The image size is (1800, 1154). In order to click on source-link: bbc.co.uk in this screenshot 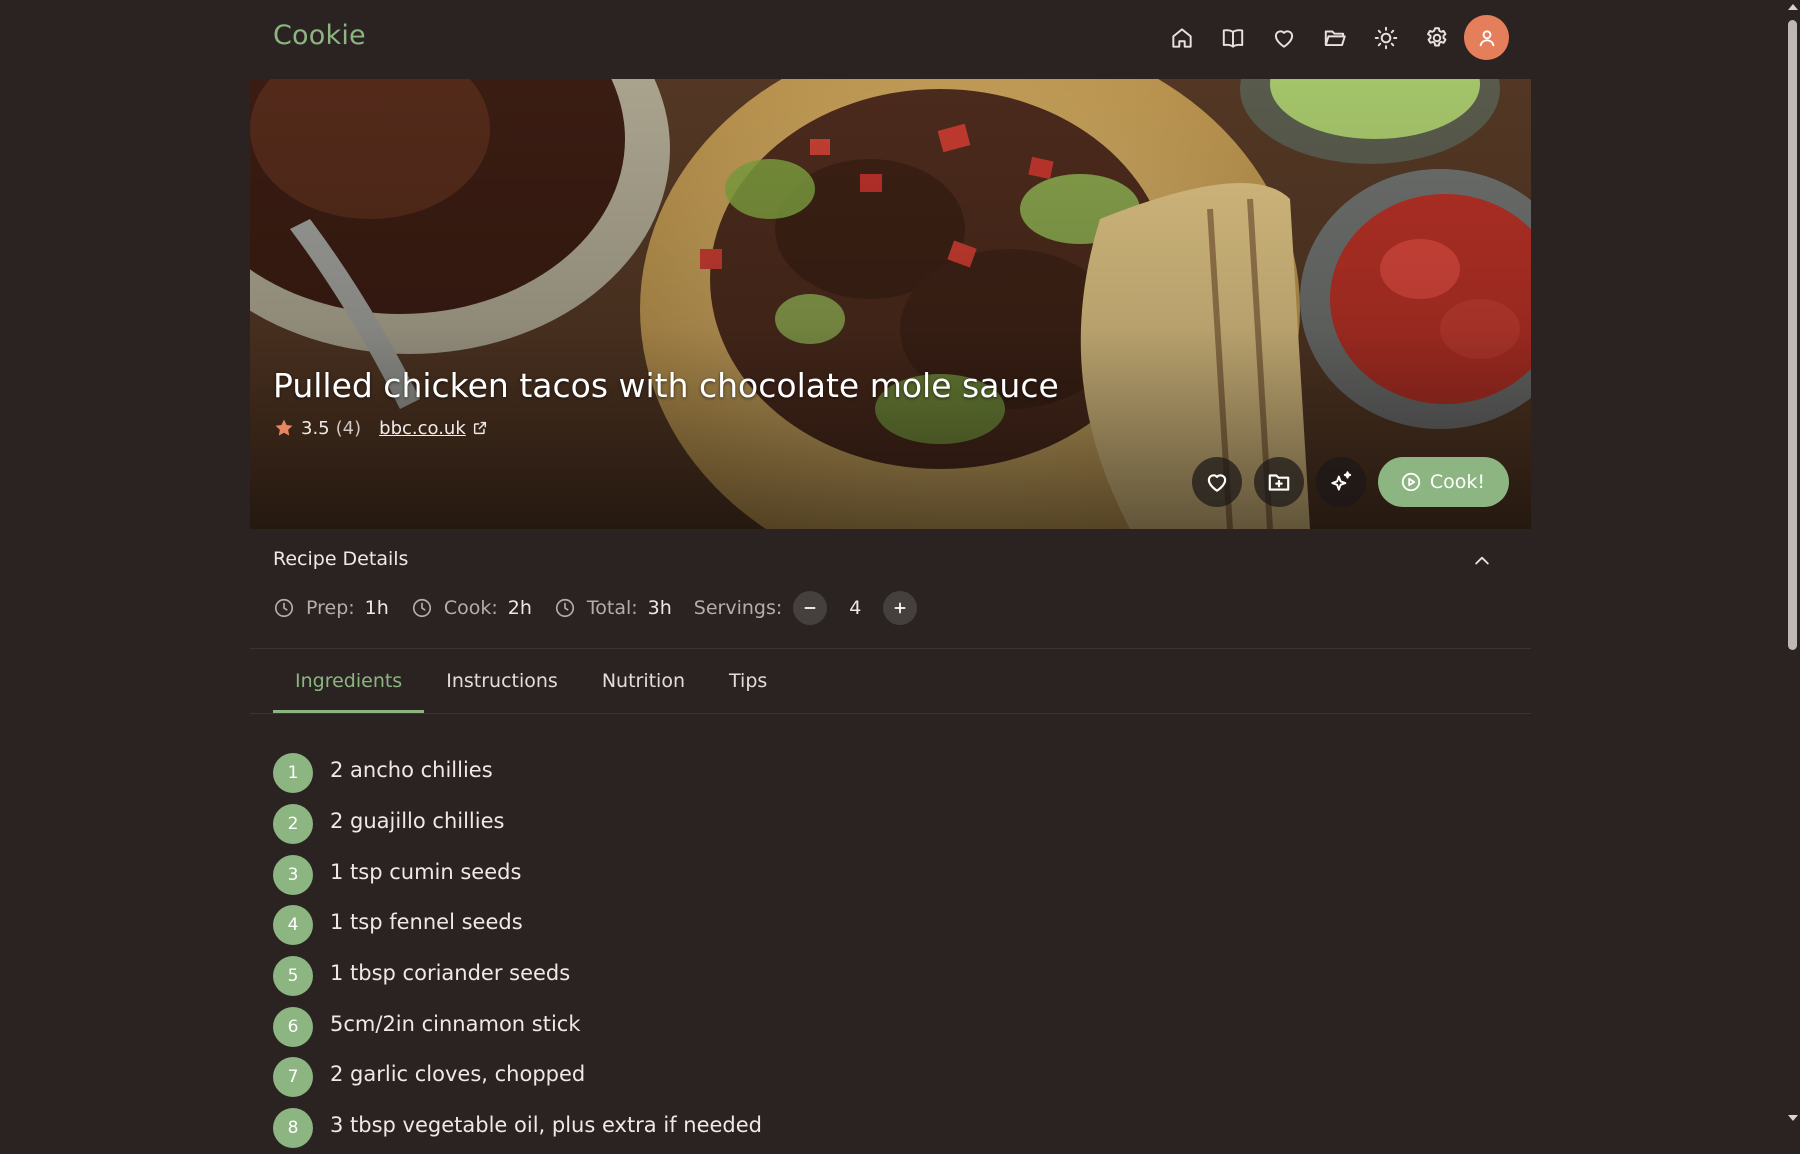, I will do `click(422, 428)`.